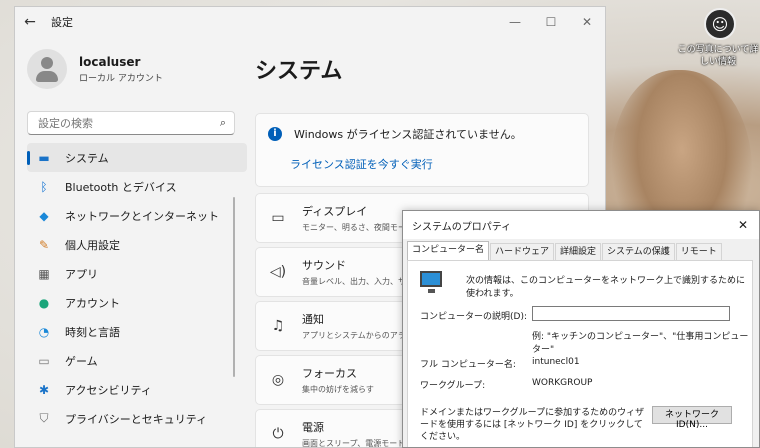 The width and height of the screenshot is (760, 448). Describe the element at coordinates (44, 302) in the screenshot. I see `person-icon: ●` at that location.